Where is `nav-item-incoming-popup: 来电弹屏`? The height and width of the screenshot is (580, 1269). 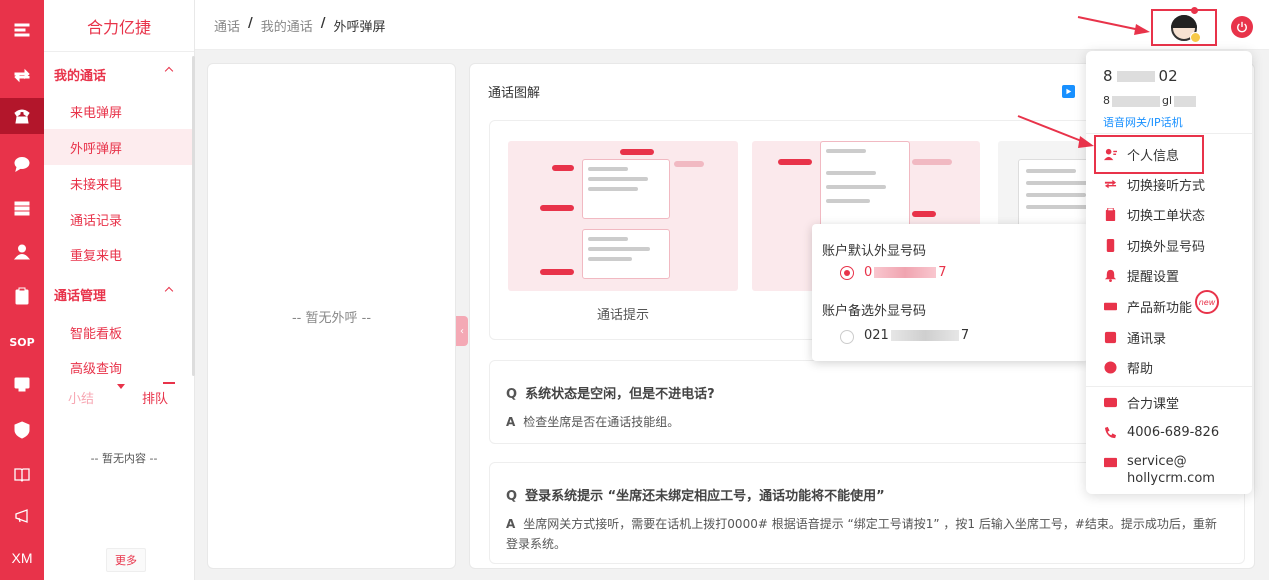
nav-item-incoming-popup: 来电弹屏 is located at coordinates (118, 111).